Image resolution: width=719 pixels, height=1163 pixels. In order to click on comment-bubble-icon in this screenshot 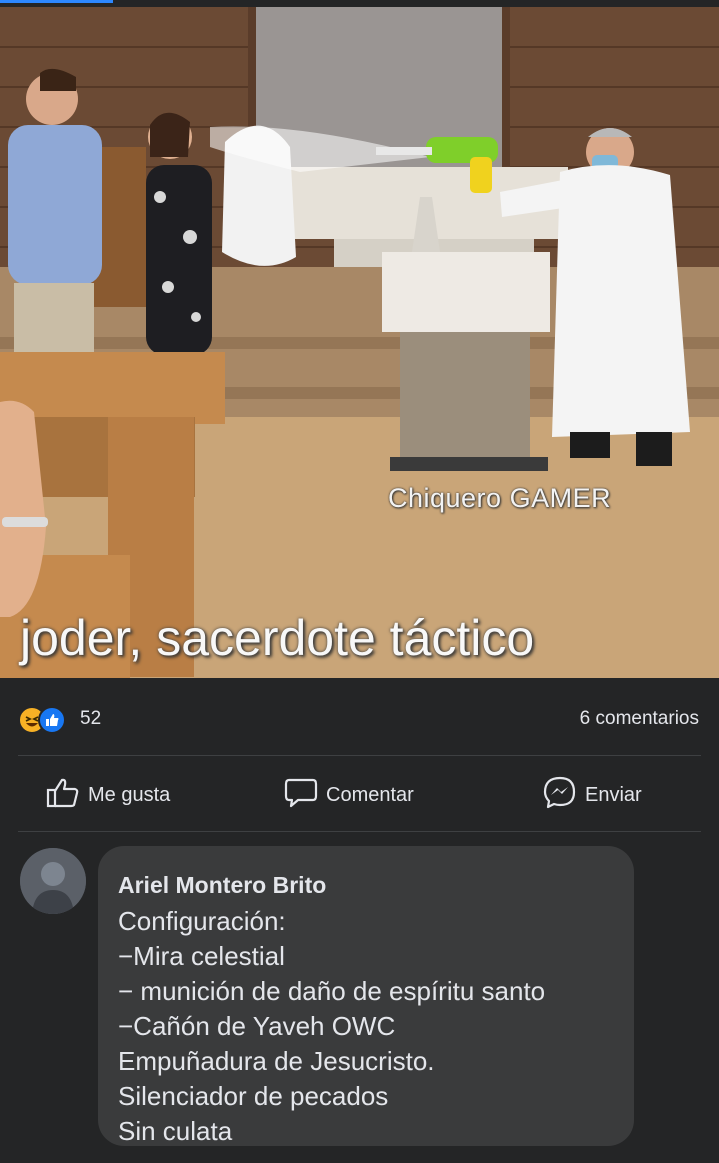, I will do `click(301, 795)`.